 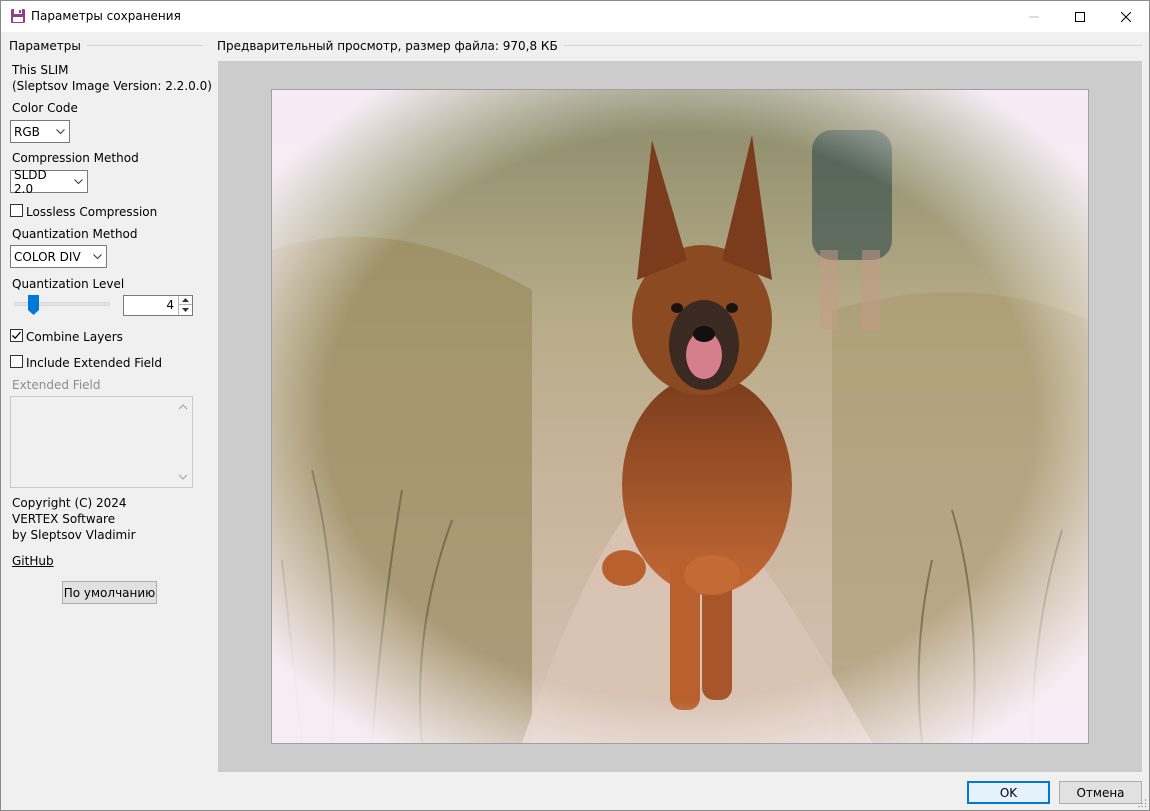 I want to click on compression-method-select: SLDD 2.0, so click(x=49, y=181).